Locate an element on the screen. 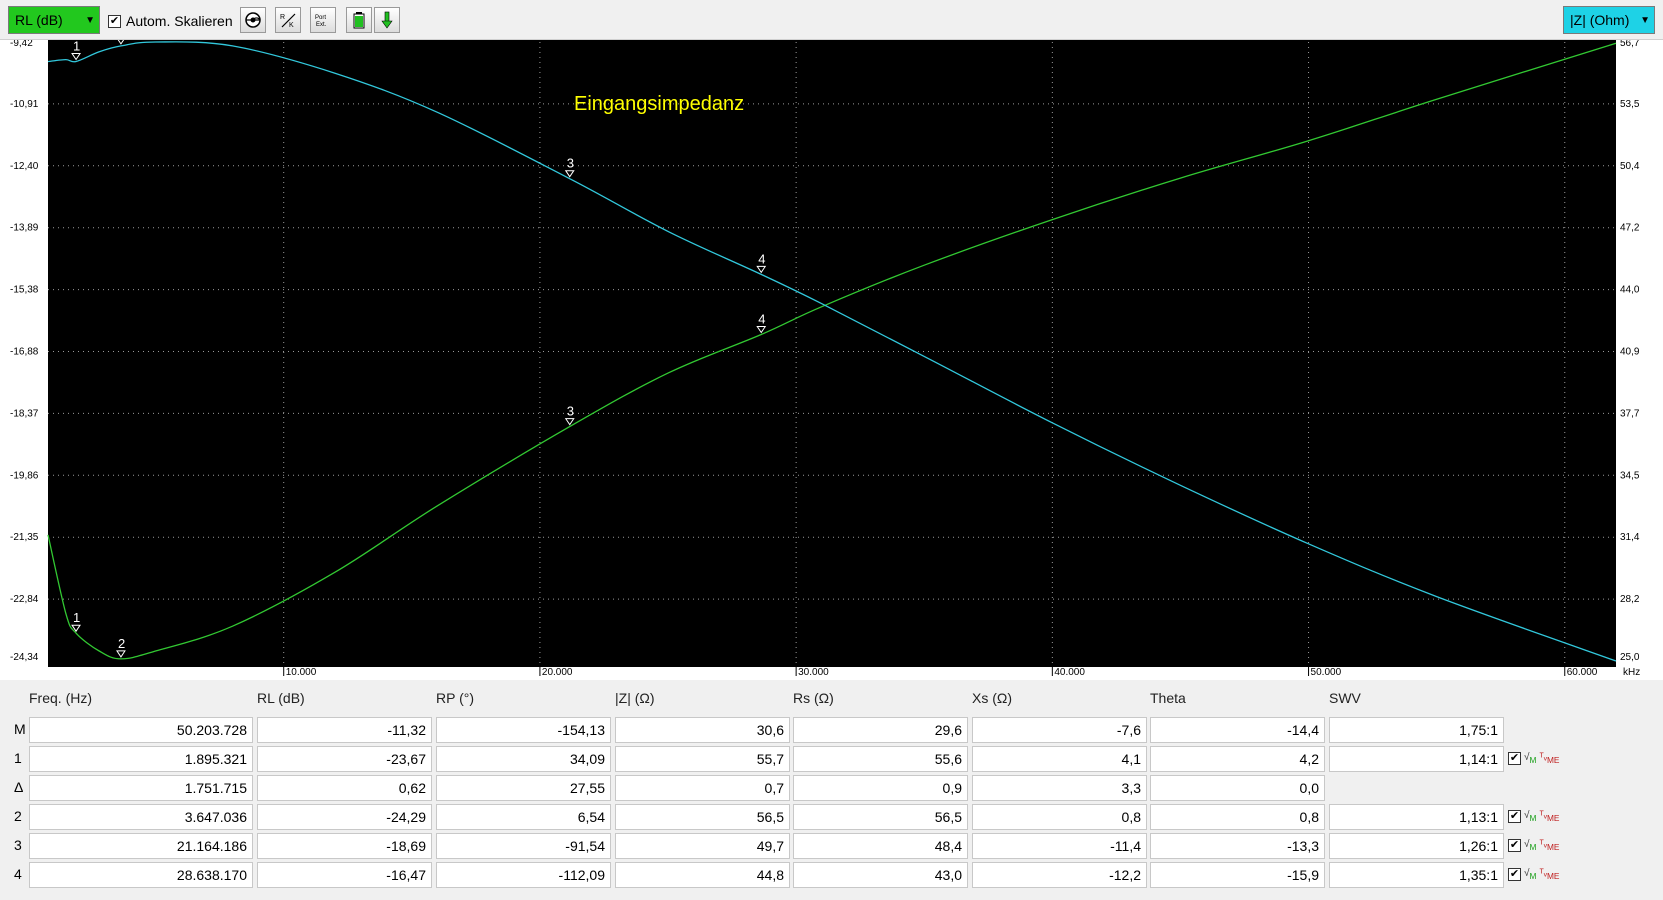 Image resolution: width=1663 pixels, height=900 pixels. port-ext-icon: Port Ext. is located at coordinates (321, 21).